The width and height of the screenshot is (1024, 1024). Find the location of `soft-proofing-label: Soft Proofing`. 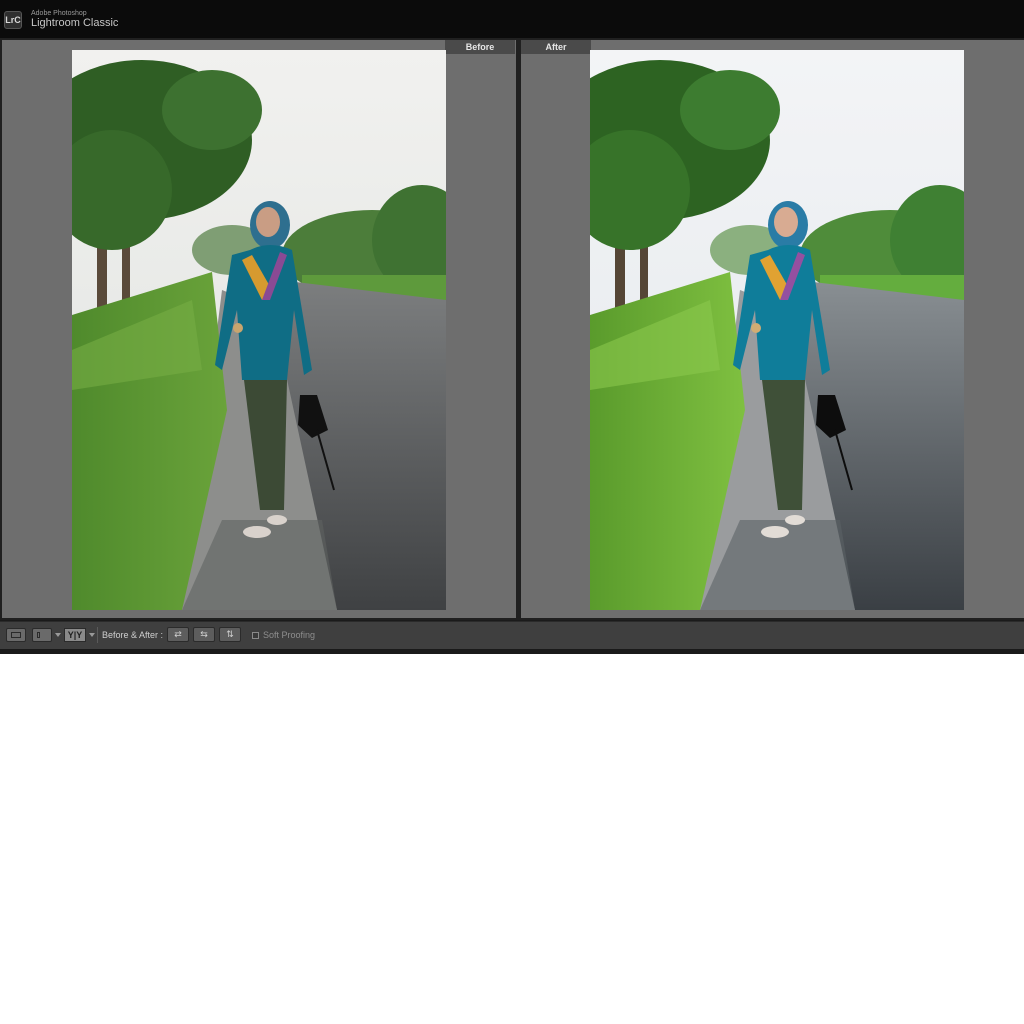

soft-proofing-label: Soft Proofing is located at coordinates (289, 635).